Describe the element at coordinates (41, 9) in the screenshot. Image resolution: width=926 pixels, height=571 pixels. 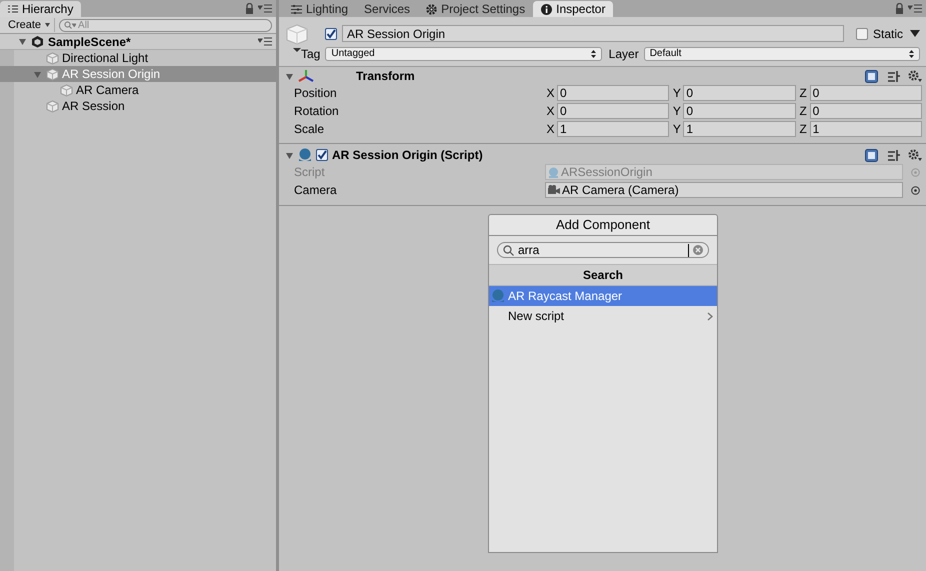
I see `tab: Hierarchy` at that location.